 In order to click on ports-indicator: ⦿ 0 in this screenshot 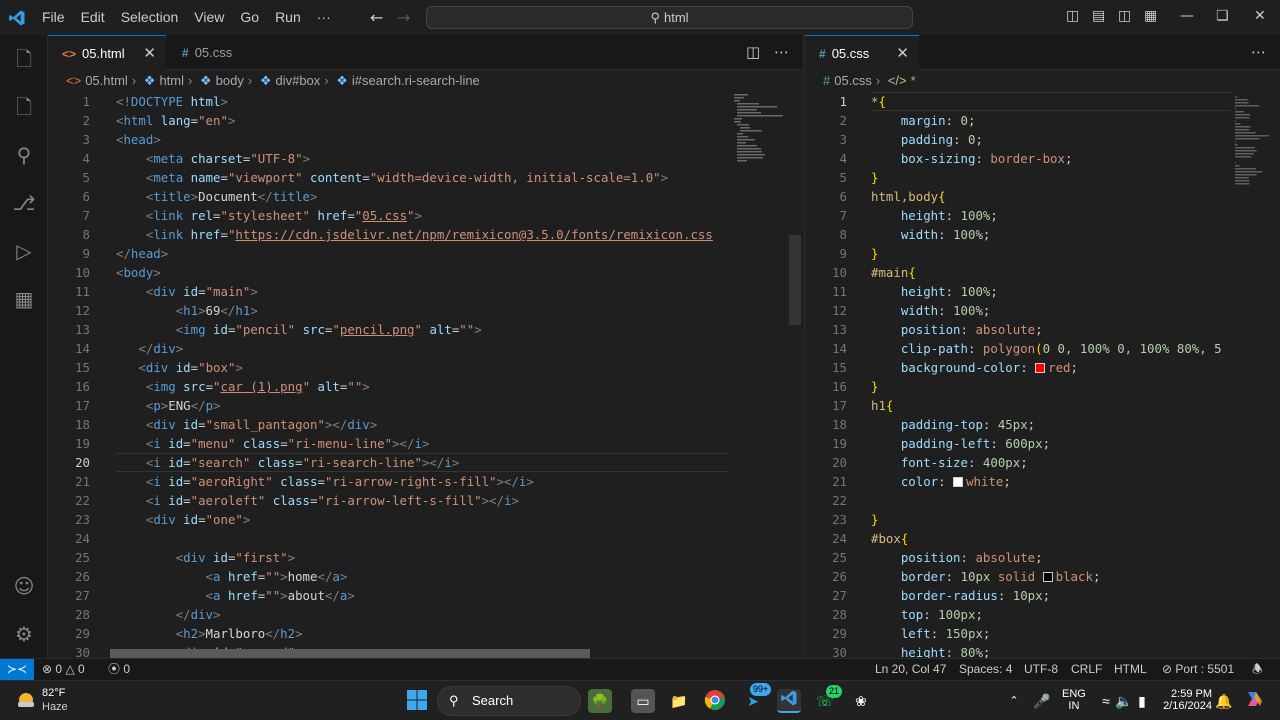, I will do `click(119, 669)`.